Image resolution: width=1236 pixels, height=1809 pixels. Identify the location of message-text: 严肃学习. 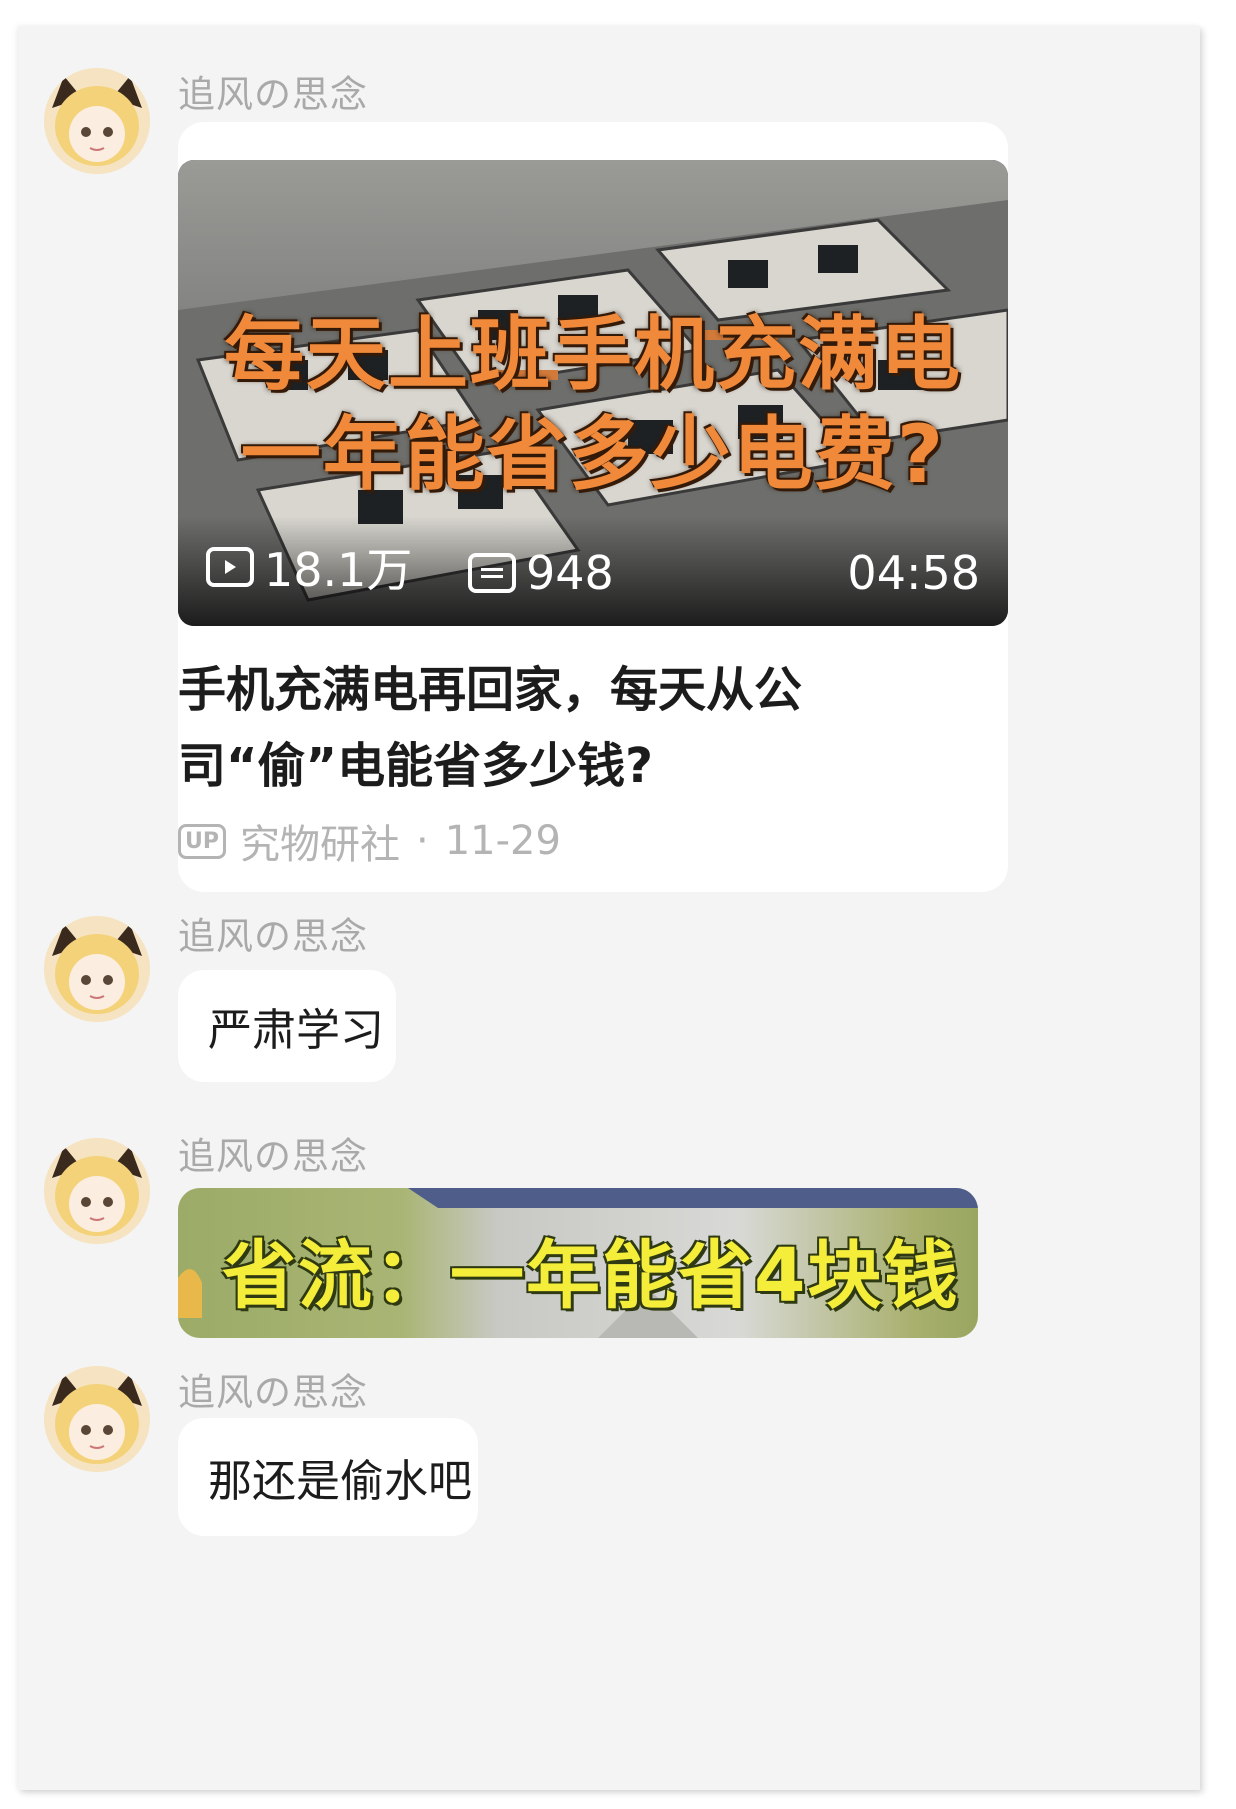
(296, 1030).